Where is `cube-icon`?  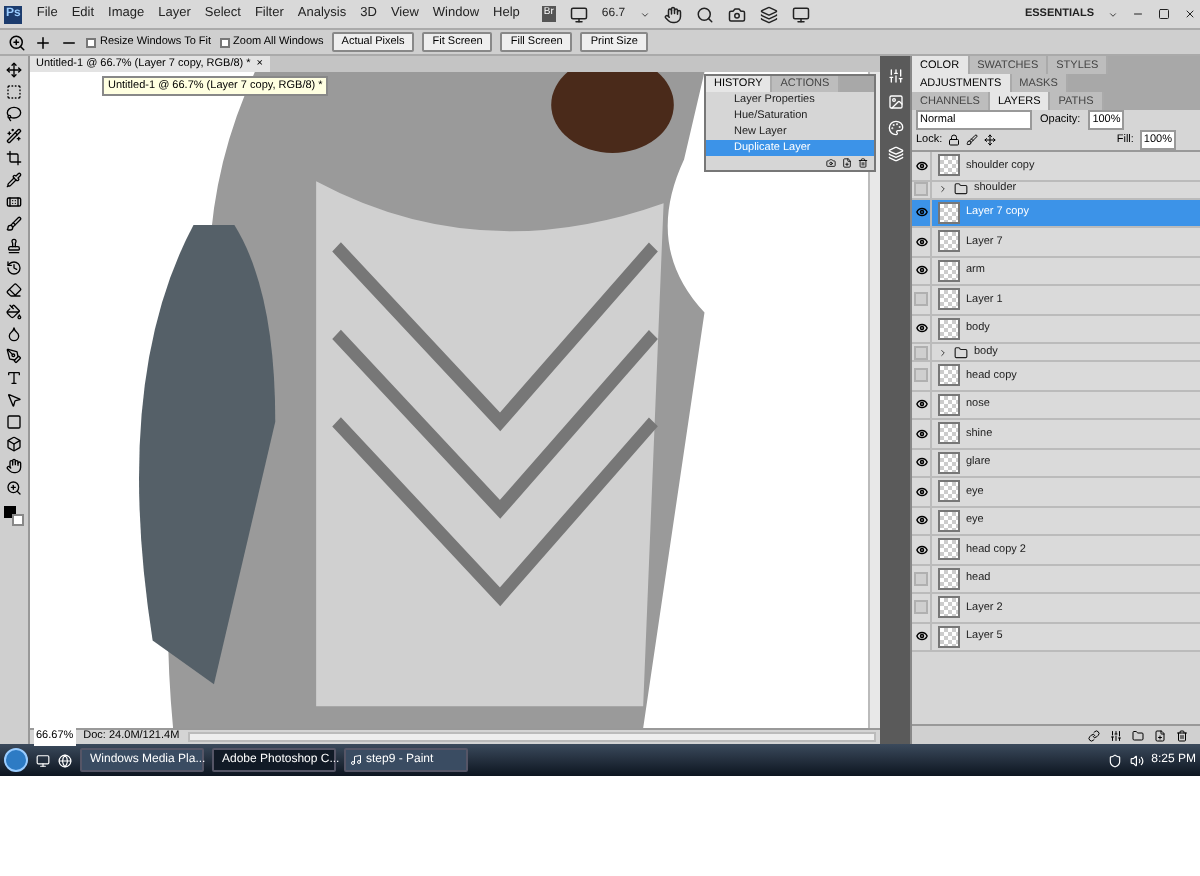 cube-icon is located at coordinates (14, 444).